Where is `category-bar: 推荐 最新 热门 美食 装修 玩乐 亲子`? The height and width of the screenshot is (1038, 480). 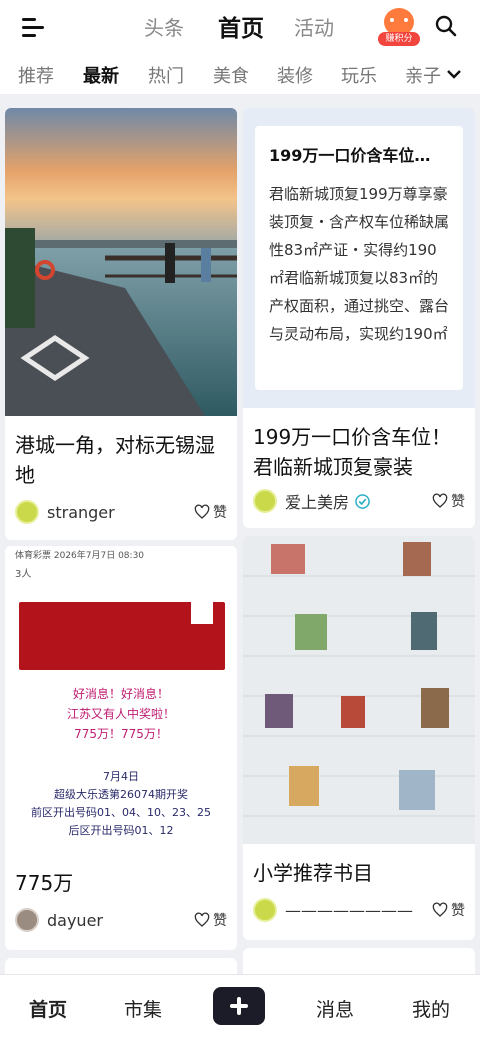
category-bar: 推荐 最新 热门 美食 装修 玩乐 亲子 is located at coordinates (240, 74).